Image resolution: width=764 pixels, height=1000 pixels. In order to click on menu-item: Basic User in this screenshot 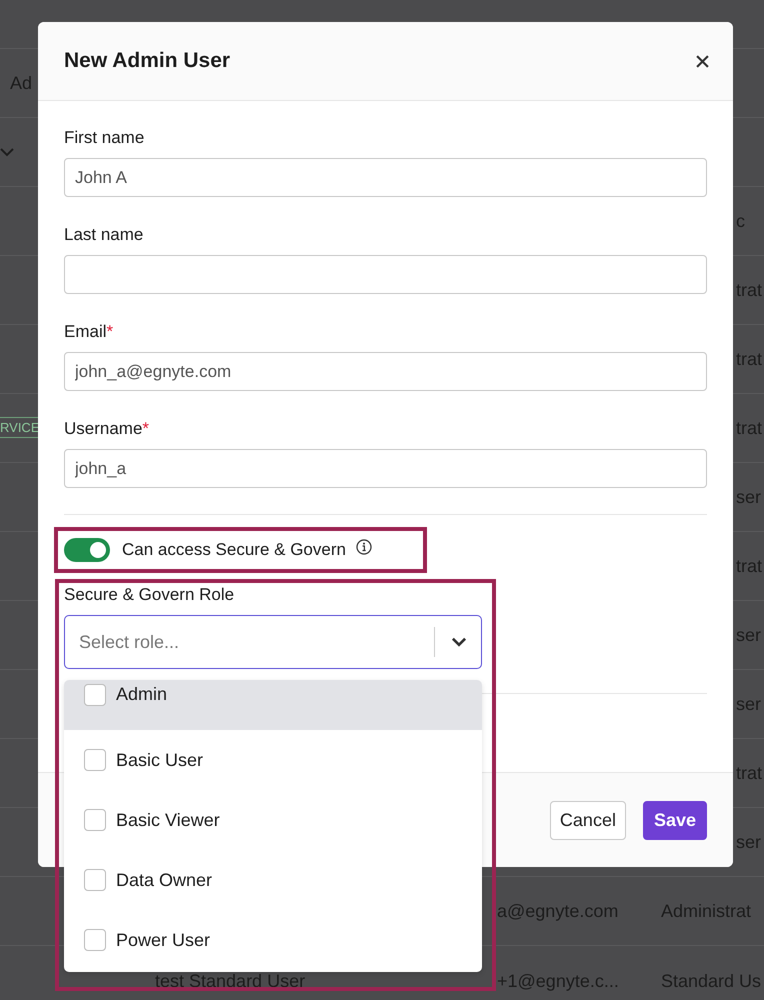, I will do `click(273, 760)`.